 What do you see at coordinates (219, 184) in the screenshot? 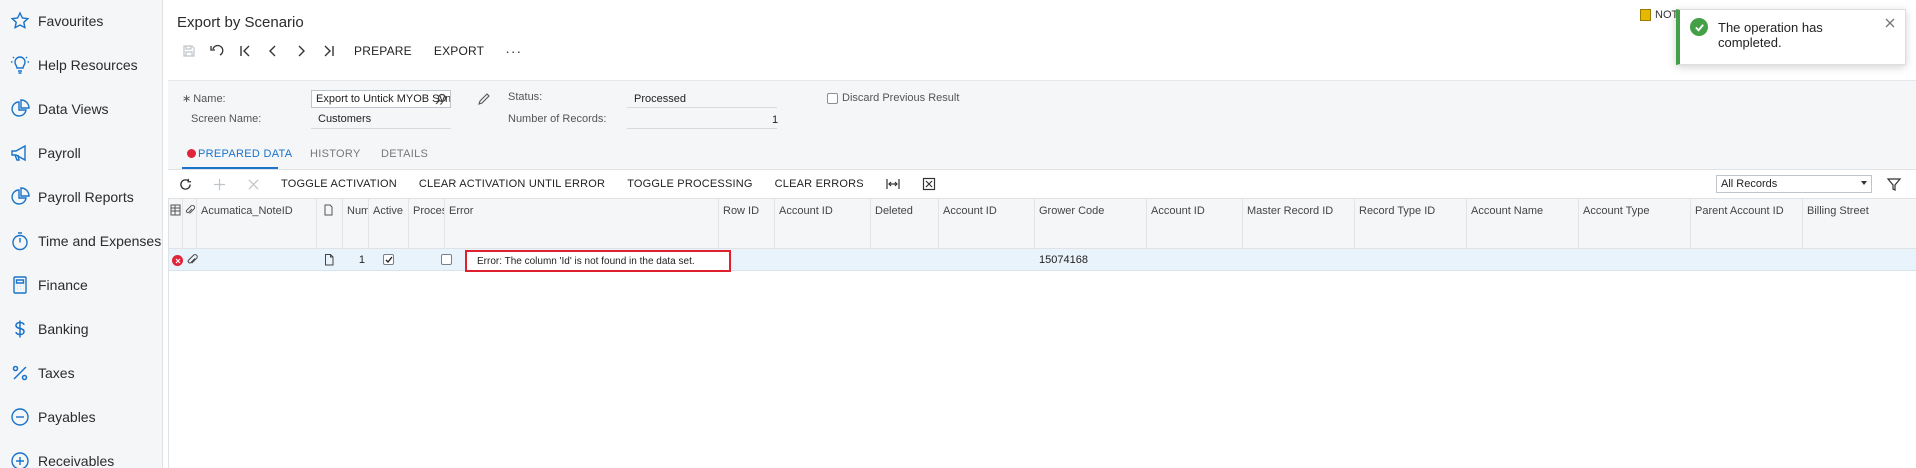
I see `add-row-icon` at bounding box center [219, 184].